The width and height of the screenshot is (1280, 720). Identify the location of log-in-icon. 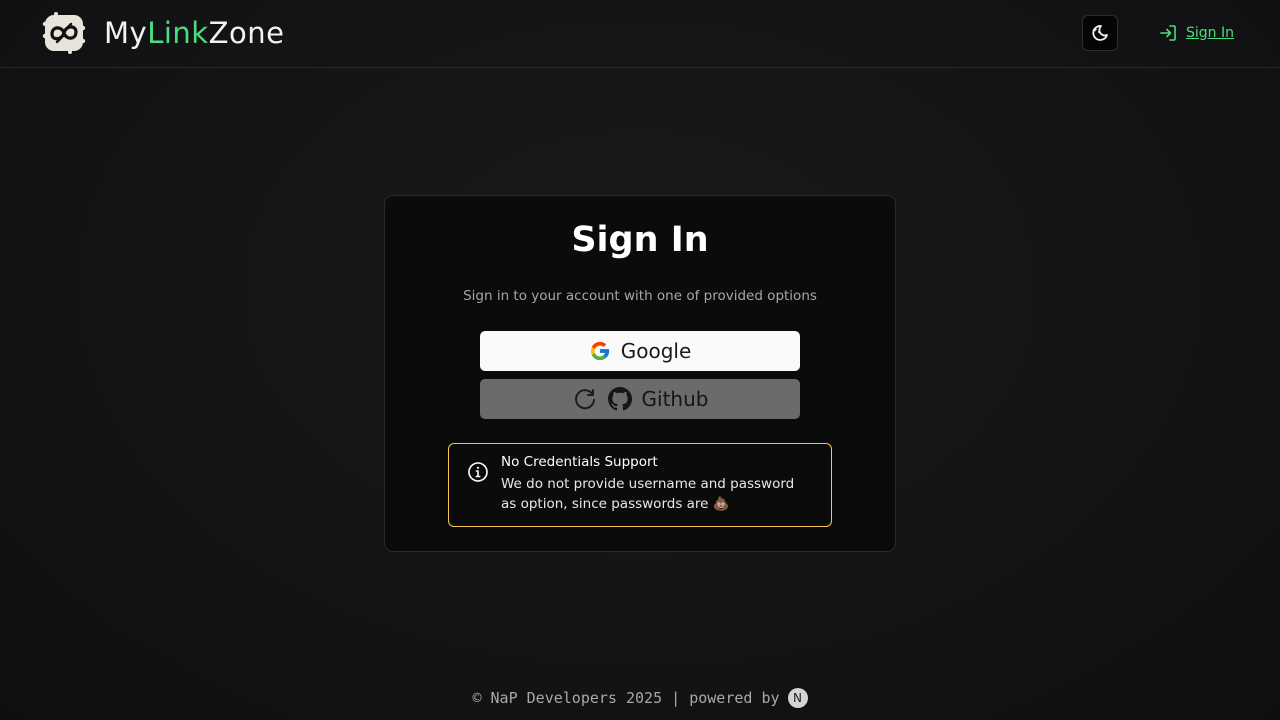
(1168, 33).